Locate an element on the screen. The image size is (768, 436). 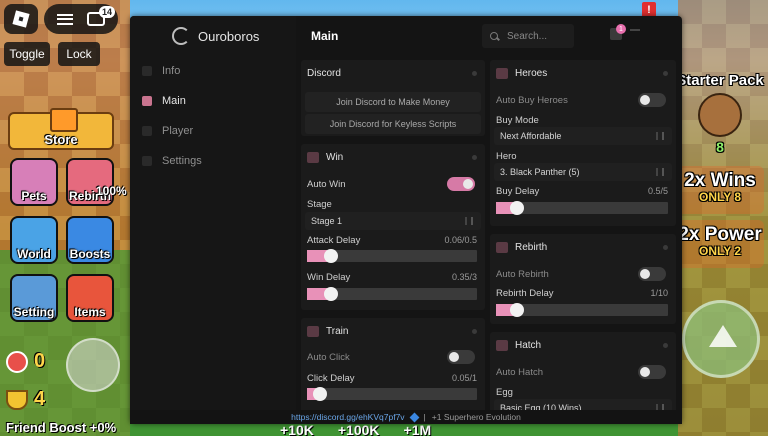
pets-button: Pets is located at coordinates (34, 182).